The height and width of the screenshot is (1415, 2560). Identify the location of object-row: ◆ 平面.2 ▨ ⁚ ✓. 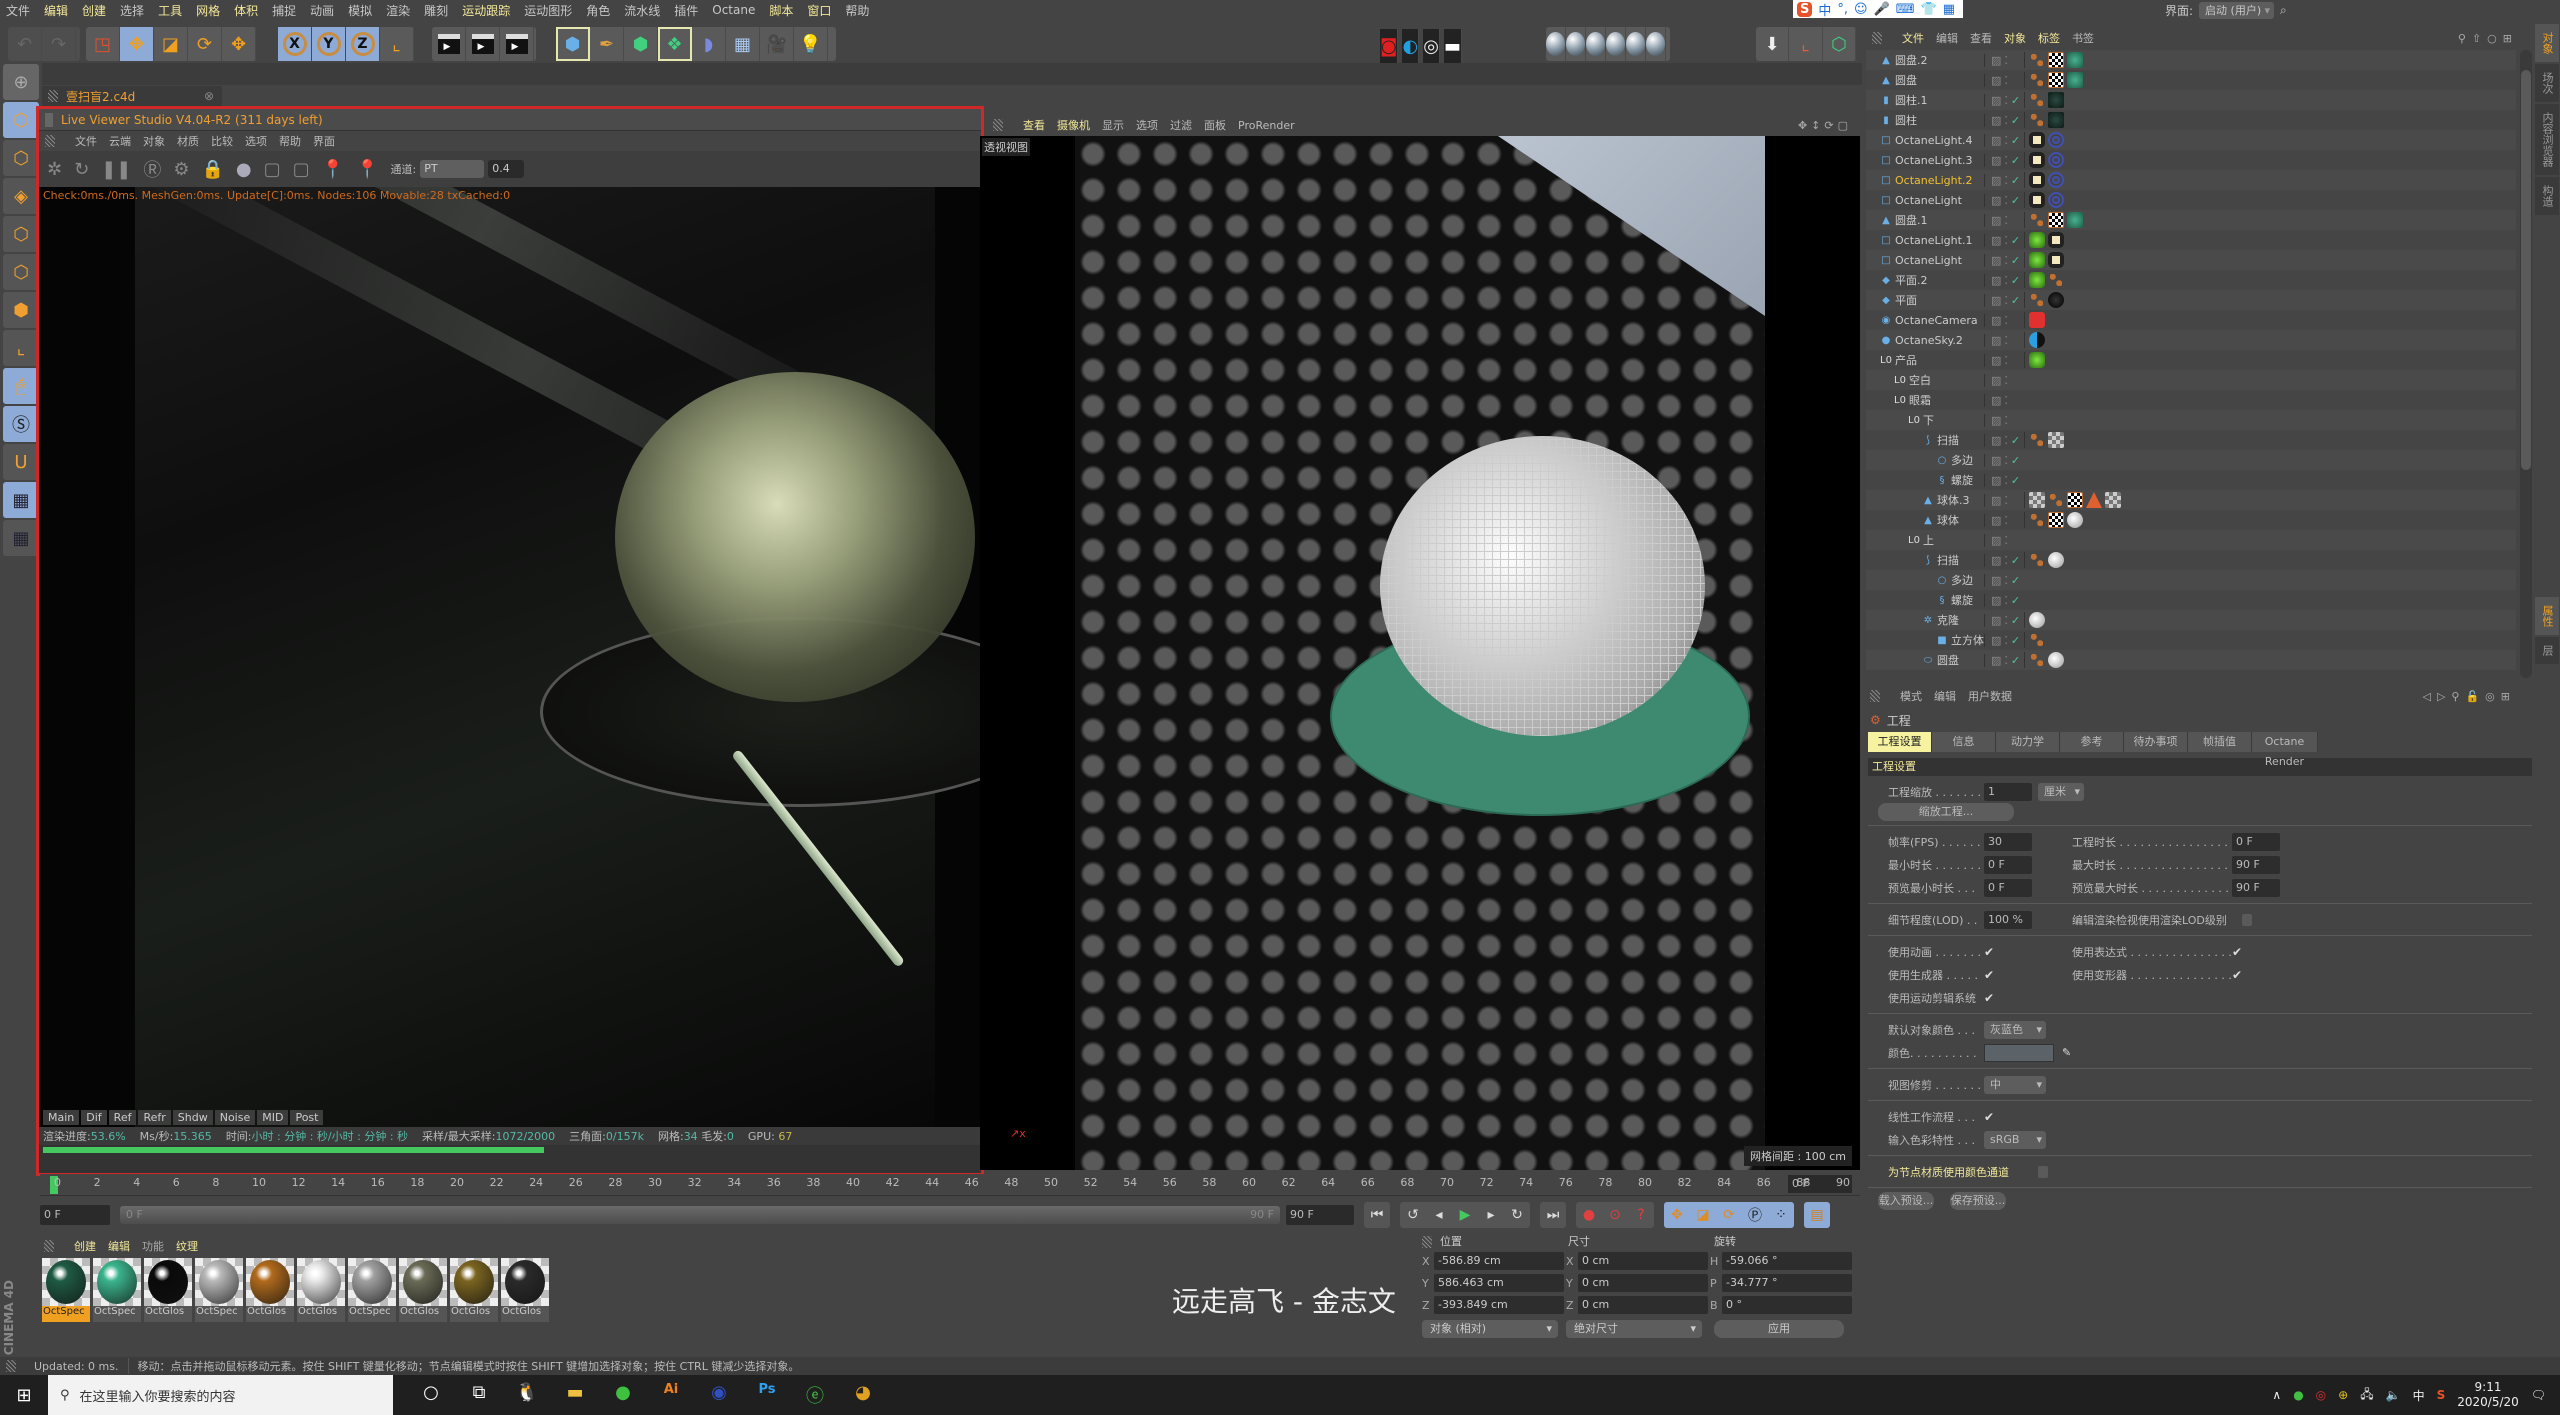
(2191, 280).